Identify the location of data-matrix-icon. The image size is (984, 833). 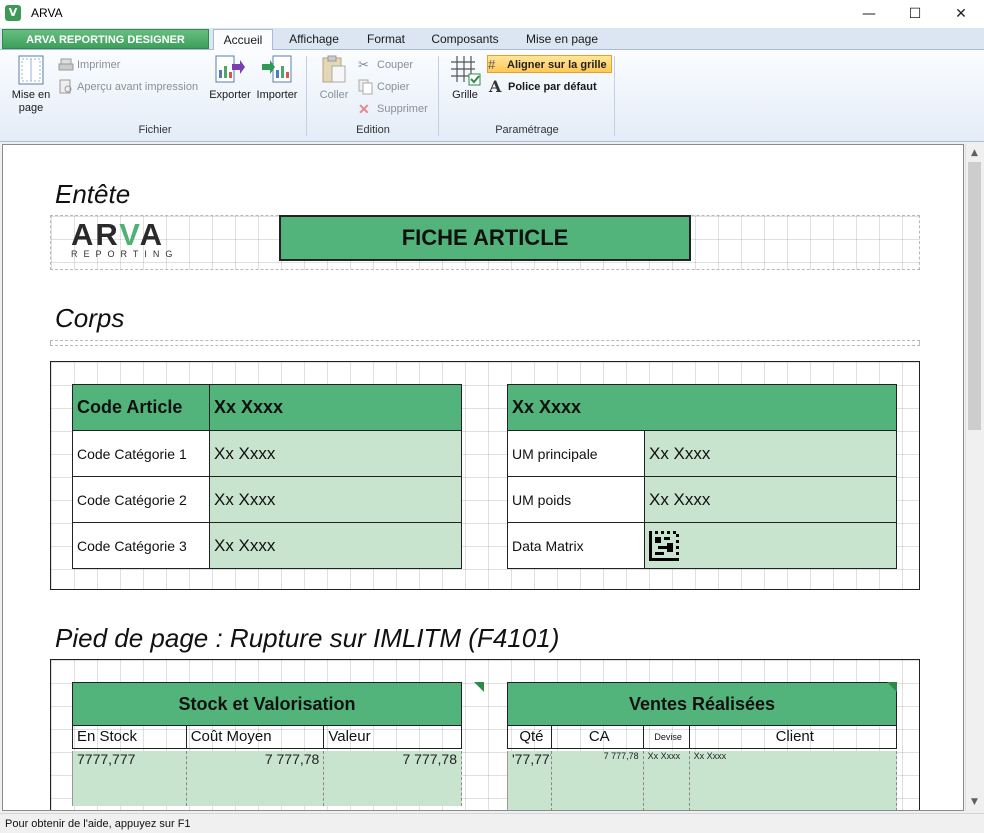
(664, 545).